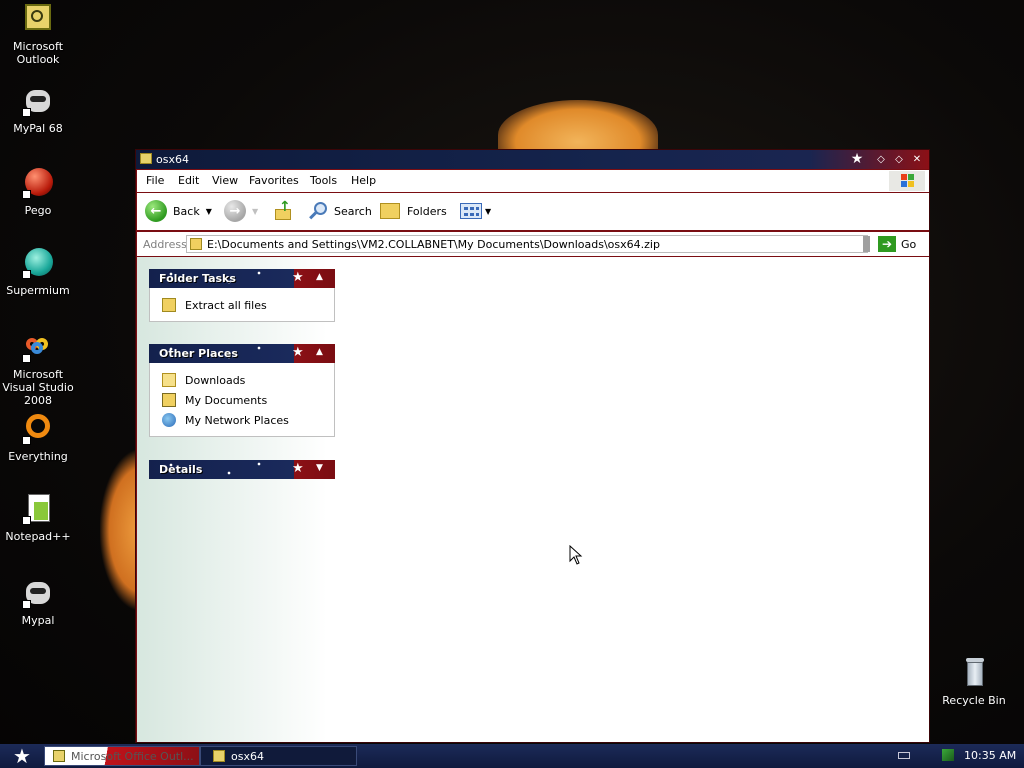  Describe the element at coordinates (188, 180) in the screenshot. I see `menu-edit: Edit` at that location.